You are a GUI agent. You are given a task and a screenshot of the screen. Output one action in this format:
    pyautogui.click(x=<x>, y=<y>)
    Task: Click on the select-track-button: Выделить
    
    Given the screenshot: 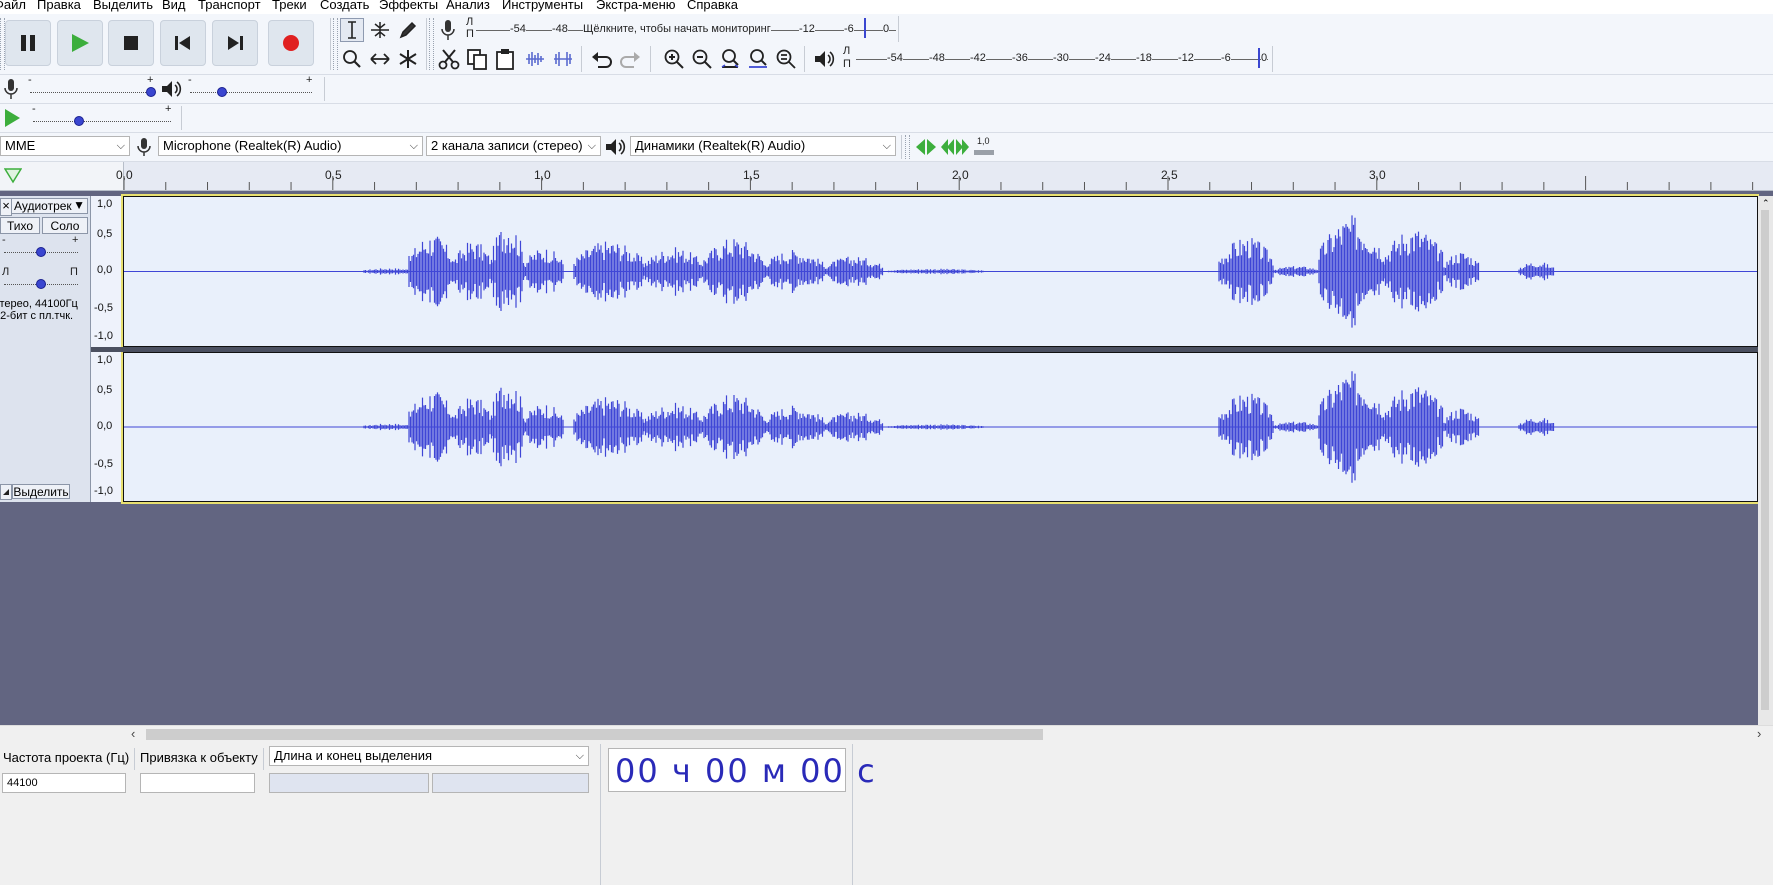 What is the action you would take?
    pyautogui.click(x=41, y=491)
    